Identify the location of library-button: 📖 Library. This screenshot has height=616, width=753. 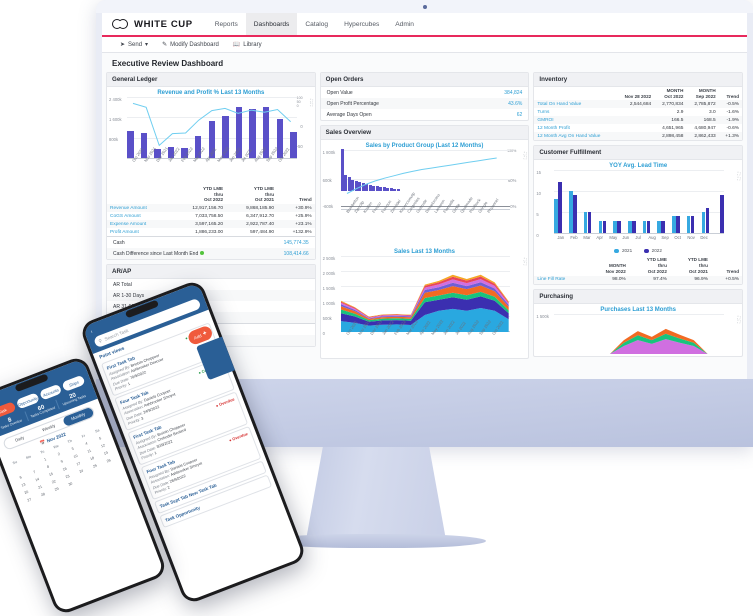
(247, 45).